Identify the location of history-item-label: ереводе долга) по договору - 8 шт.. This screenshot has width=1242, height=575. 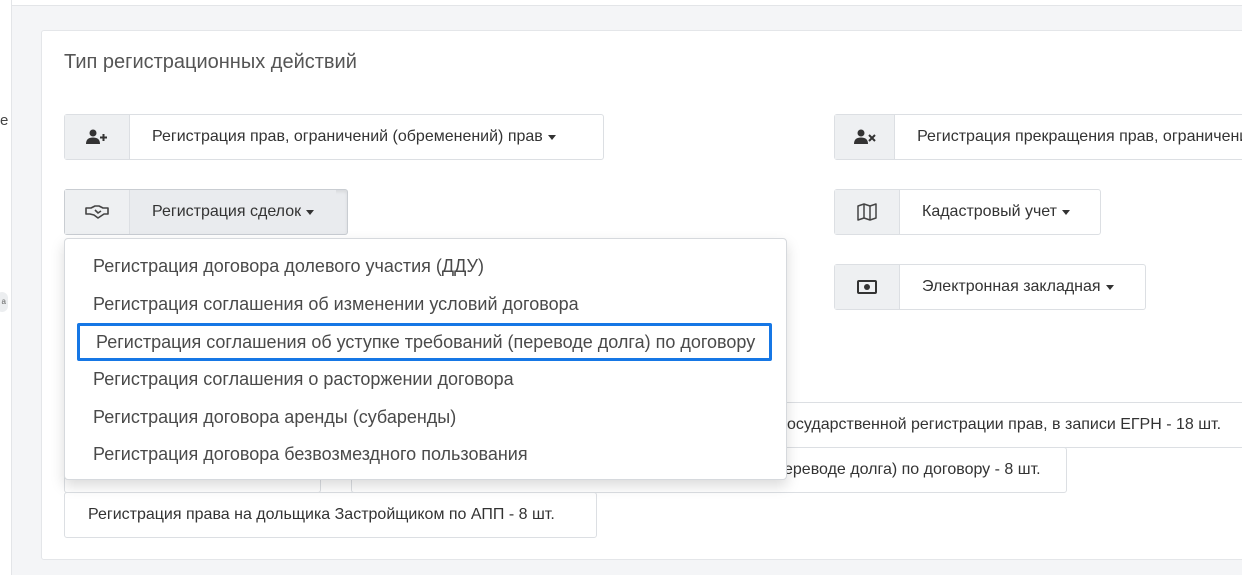
(912, 469).